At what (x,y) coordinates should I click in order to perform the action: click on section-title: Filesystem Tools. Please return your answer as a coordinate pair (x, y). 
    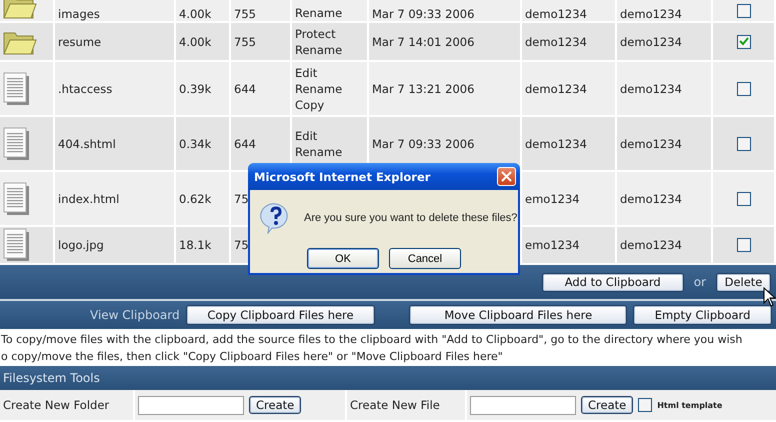
    Looking at the image, I should click on (51, 378).